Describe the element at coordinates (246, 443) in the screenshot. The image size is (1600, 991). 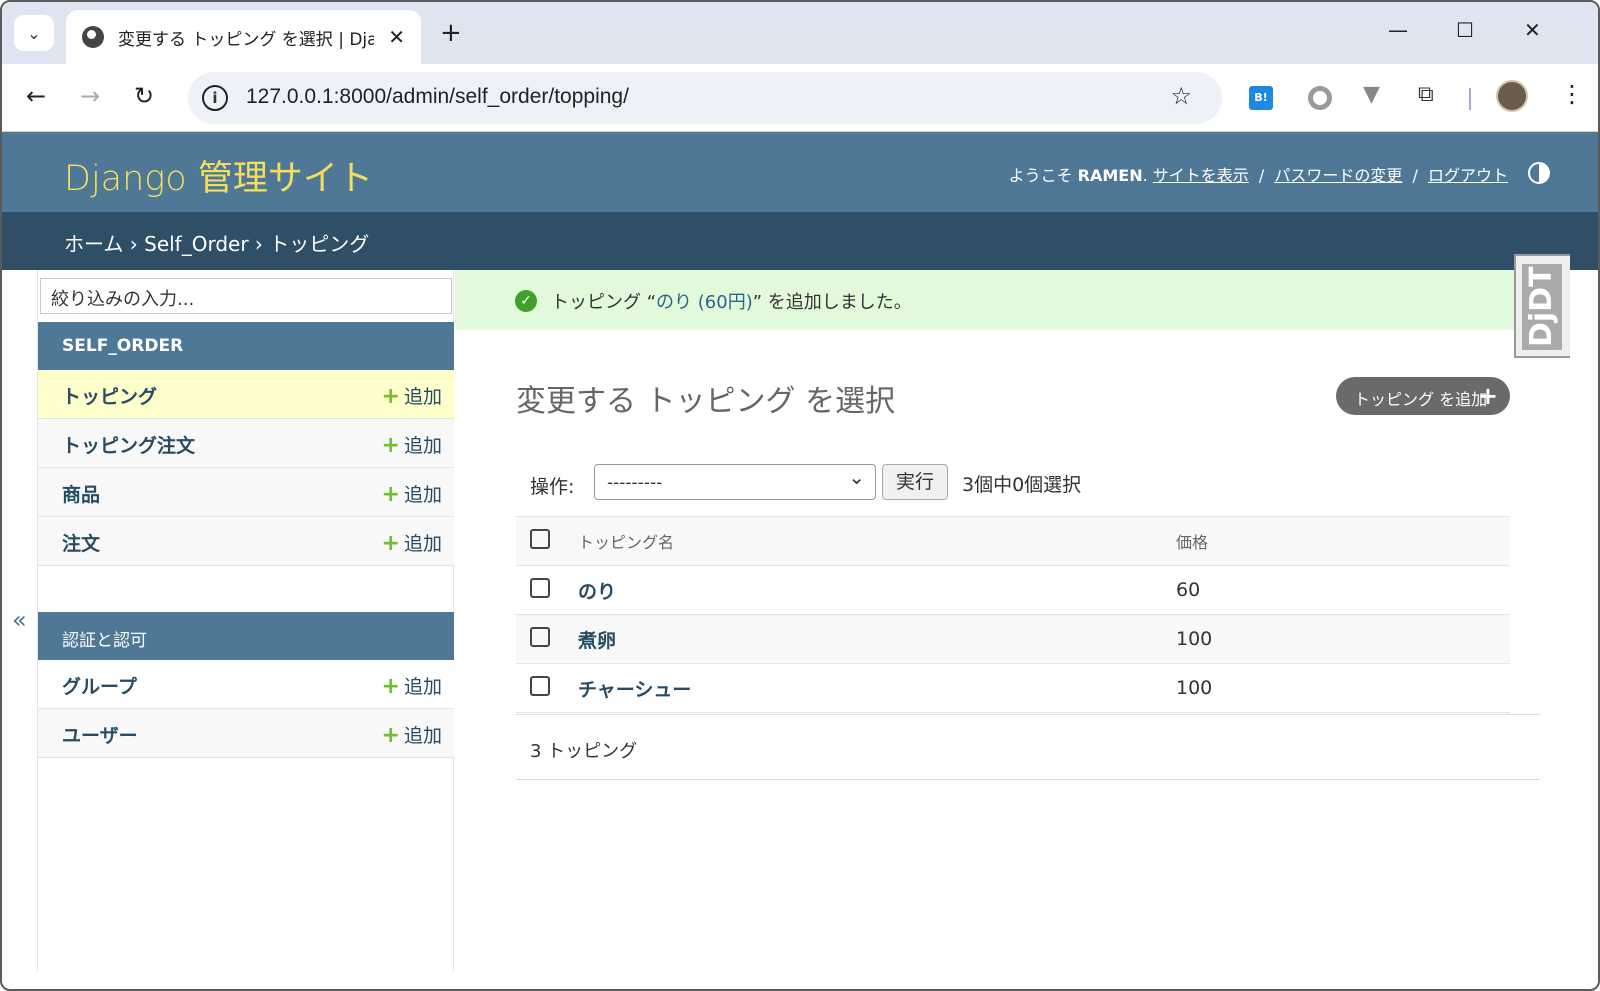
I see `sidebar-item-topping-order: トッピング注文 + 追加` at that location.